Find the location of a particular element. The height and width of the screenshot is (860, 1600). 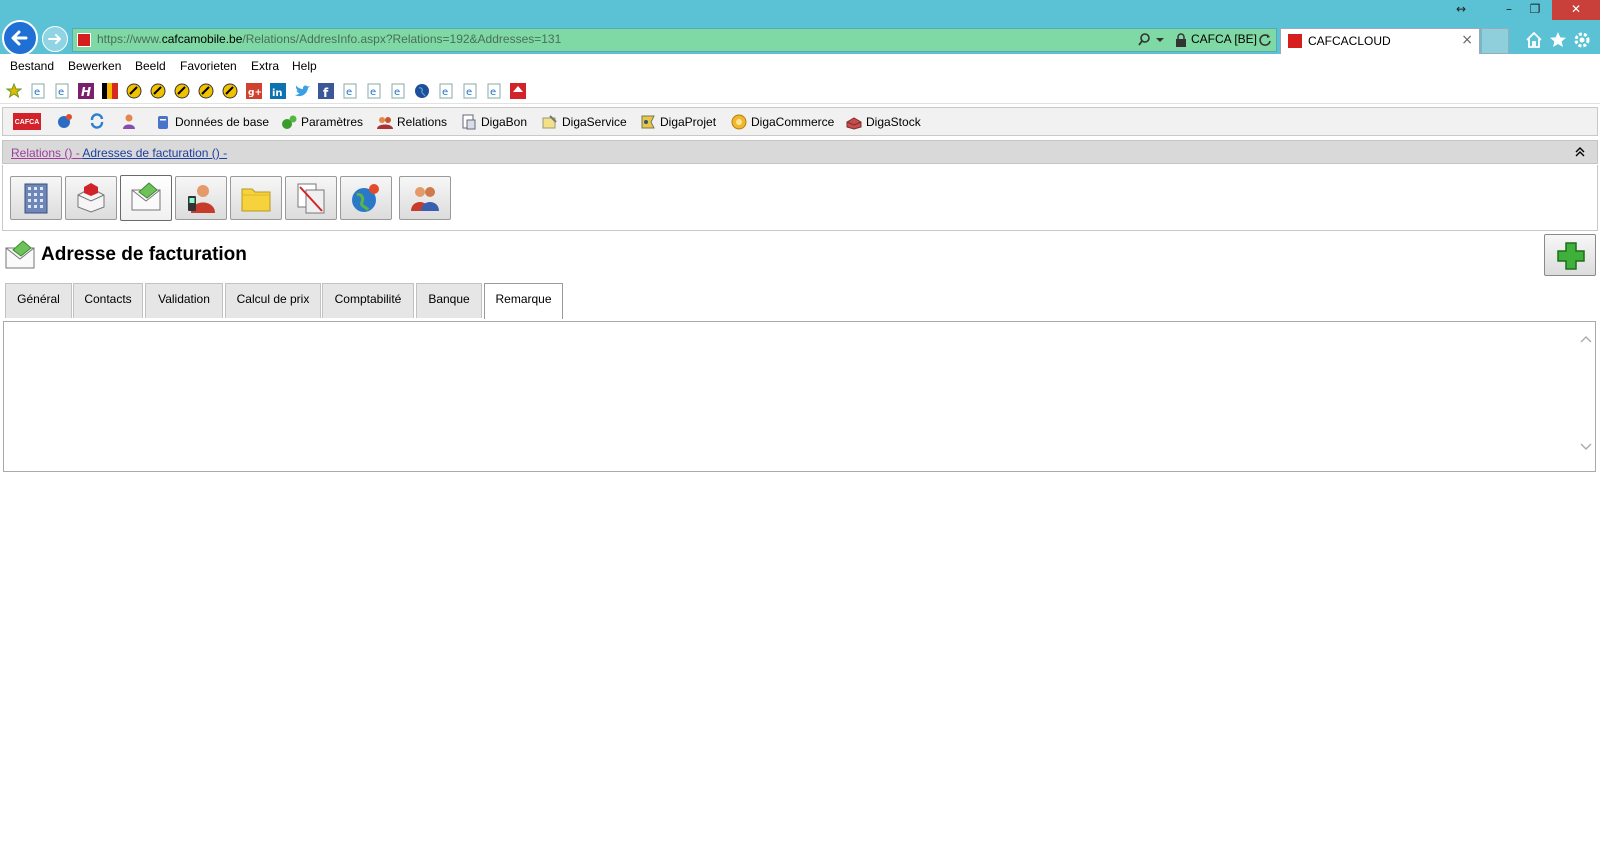

delivery-address-button is located at coordinates (91, 198).